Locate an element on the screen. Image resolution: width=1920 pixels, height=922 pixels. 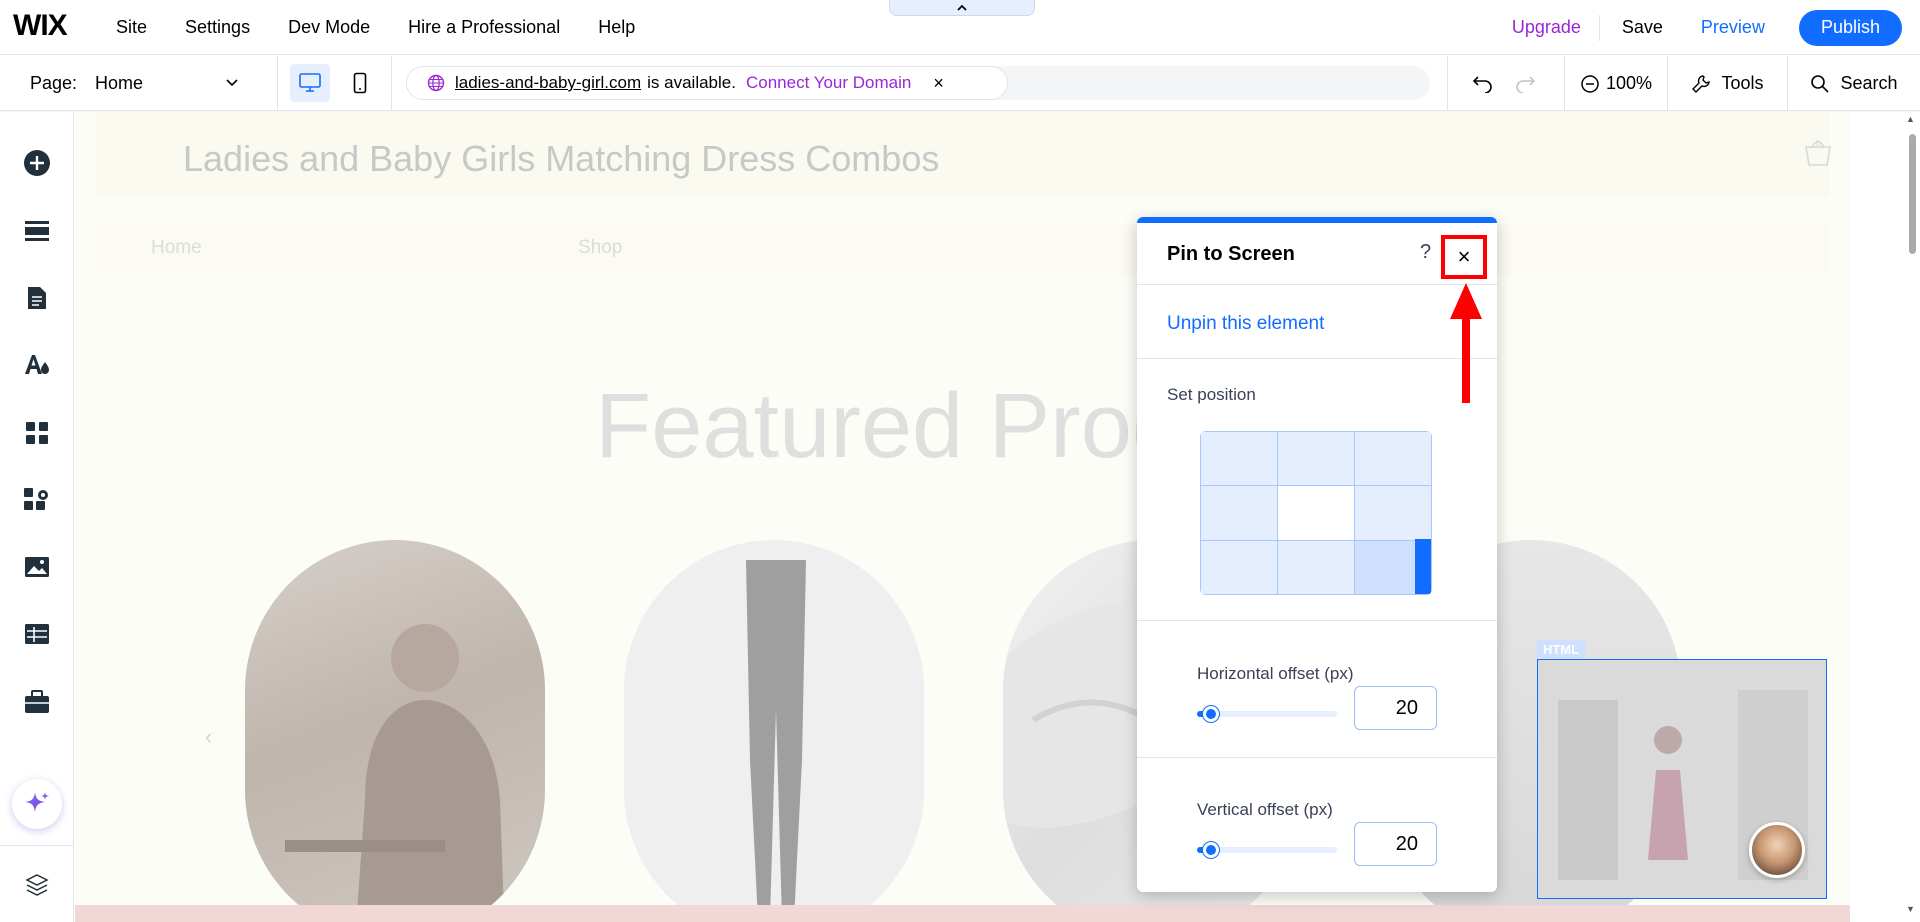
pages-menu-button is located at coordinates (37, 298).